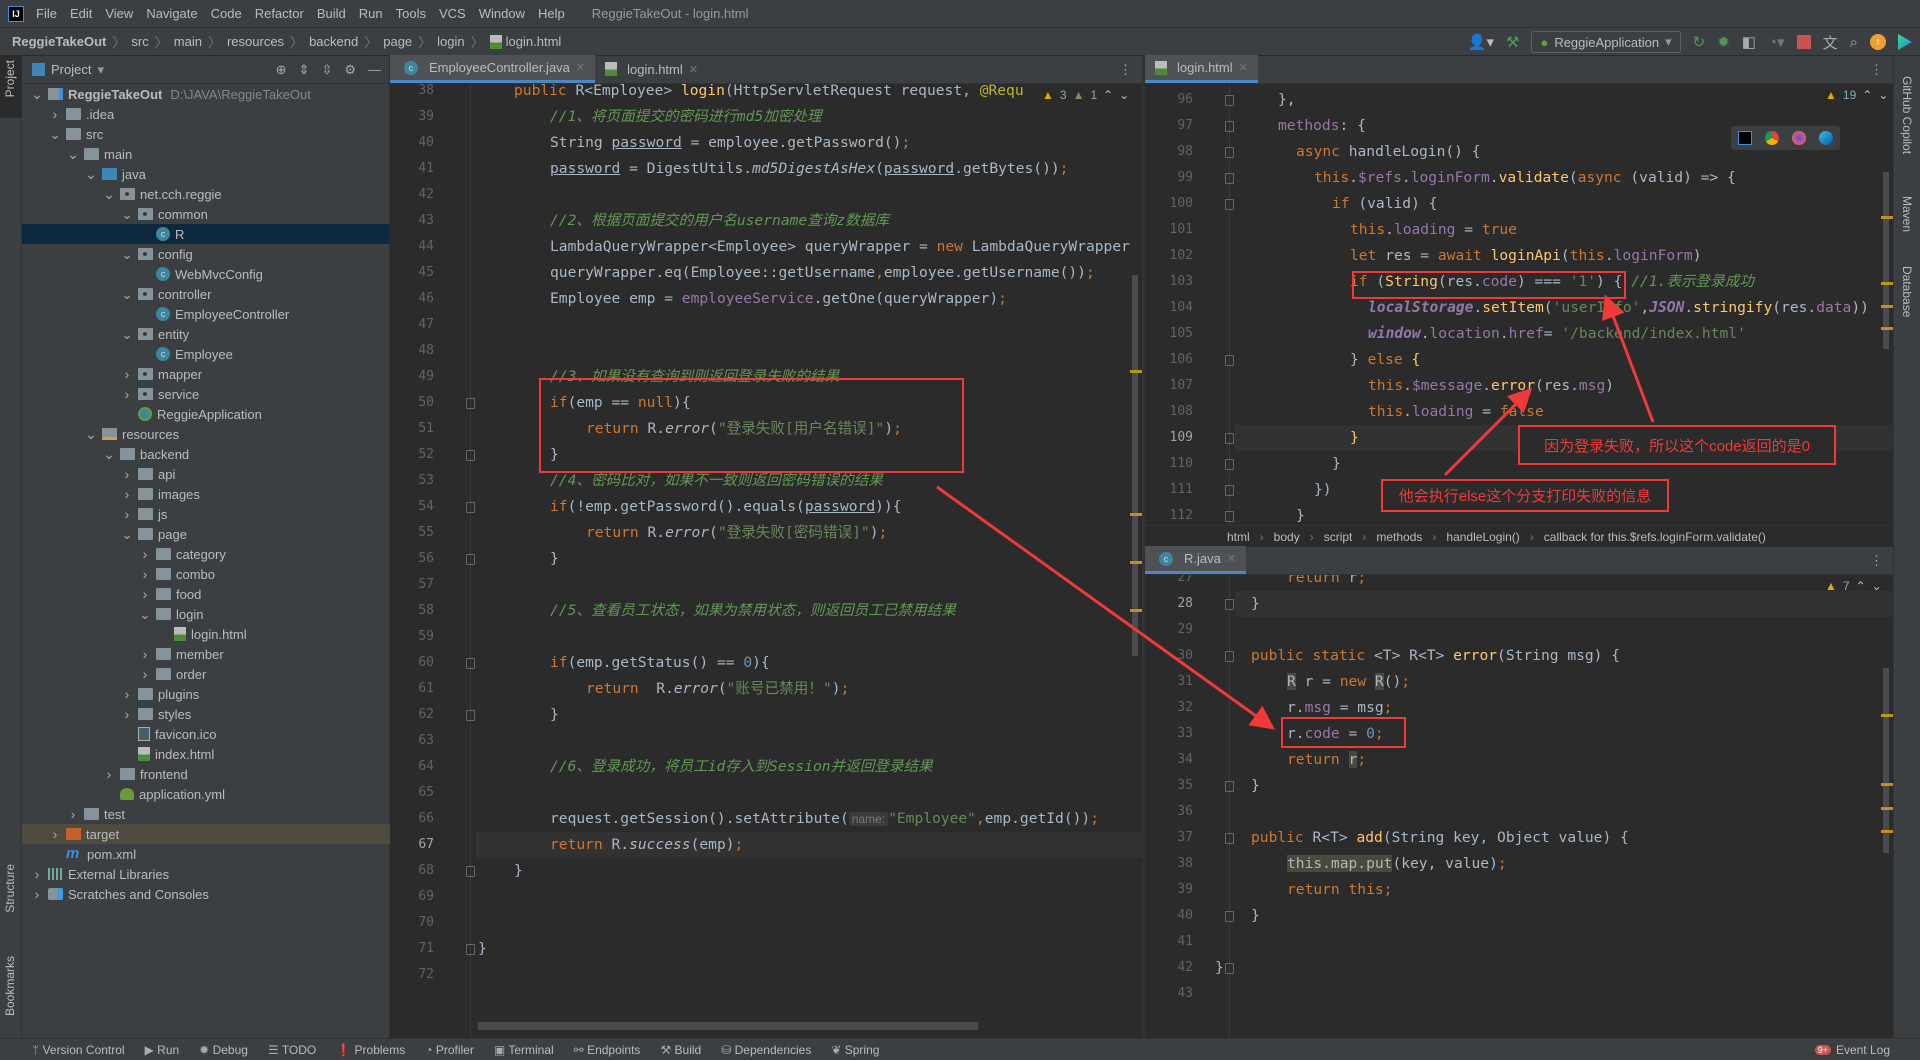 This screenshot has width=1920, height=1060. I want to click on tree-item: ⌄ page, so click(206, 534).